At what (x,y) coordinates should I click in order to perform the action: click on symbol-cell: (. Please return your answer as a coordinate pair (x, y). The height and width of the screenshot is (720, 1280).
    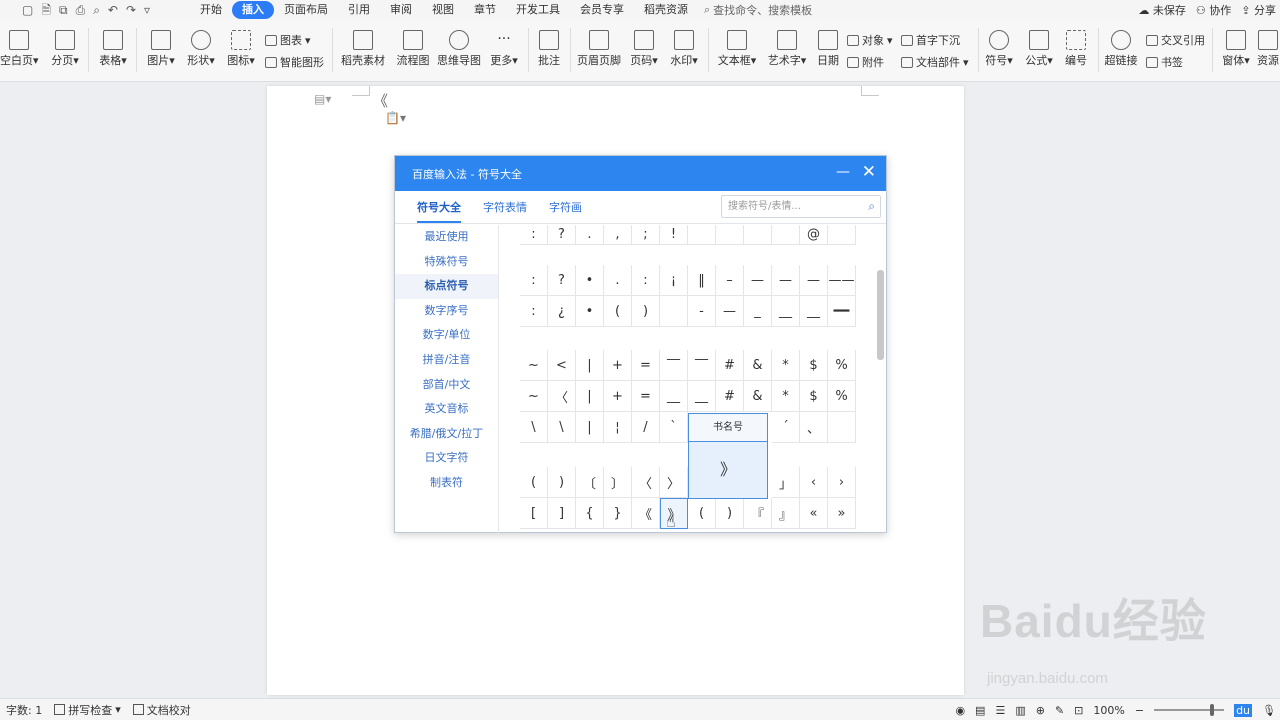
    Looking at the image, I should click on (534, 482).